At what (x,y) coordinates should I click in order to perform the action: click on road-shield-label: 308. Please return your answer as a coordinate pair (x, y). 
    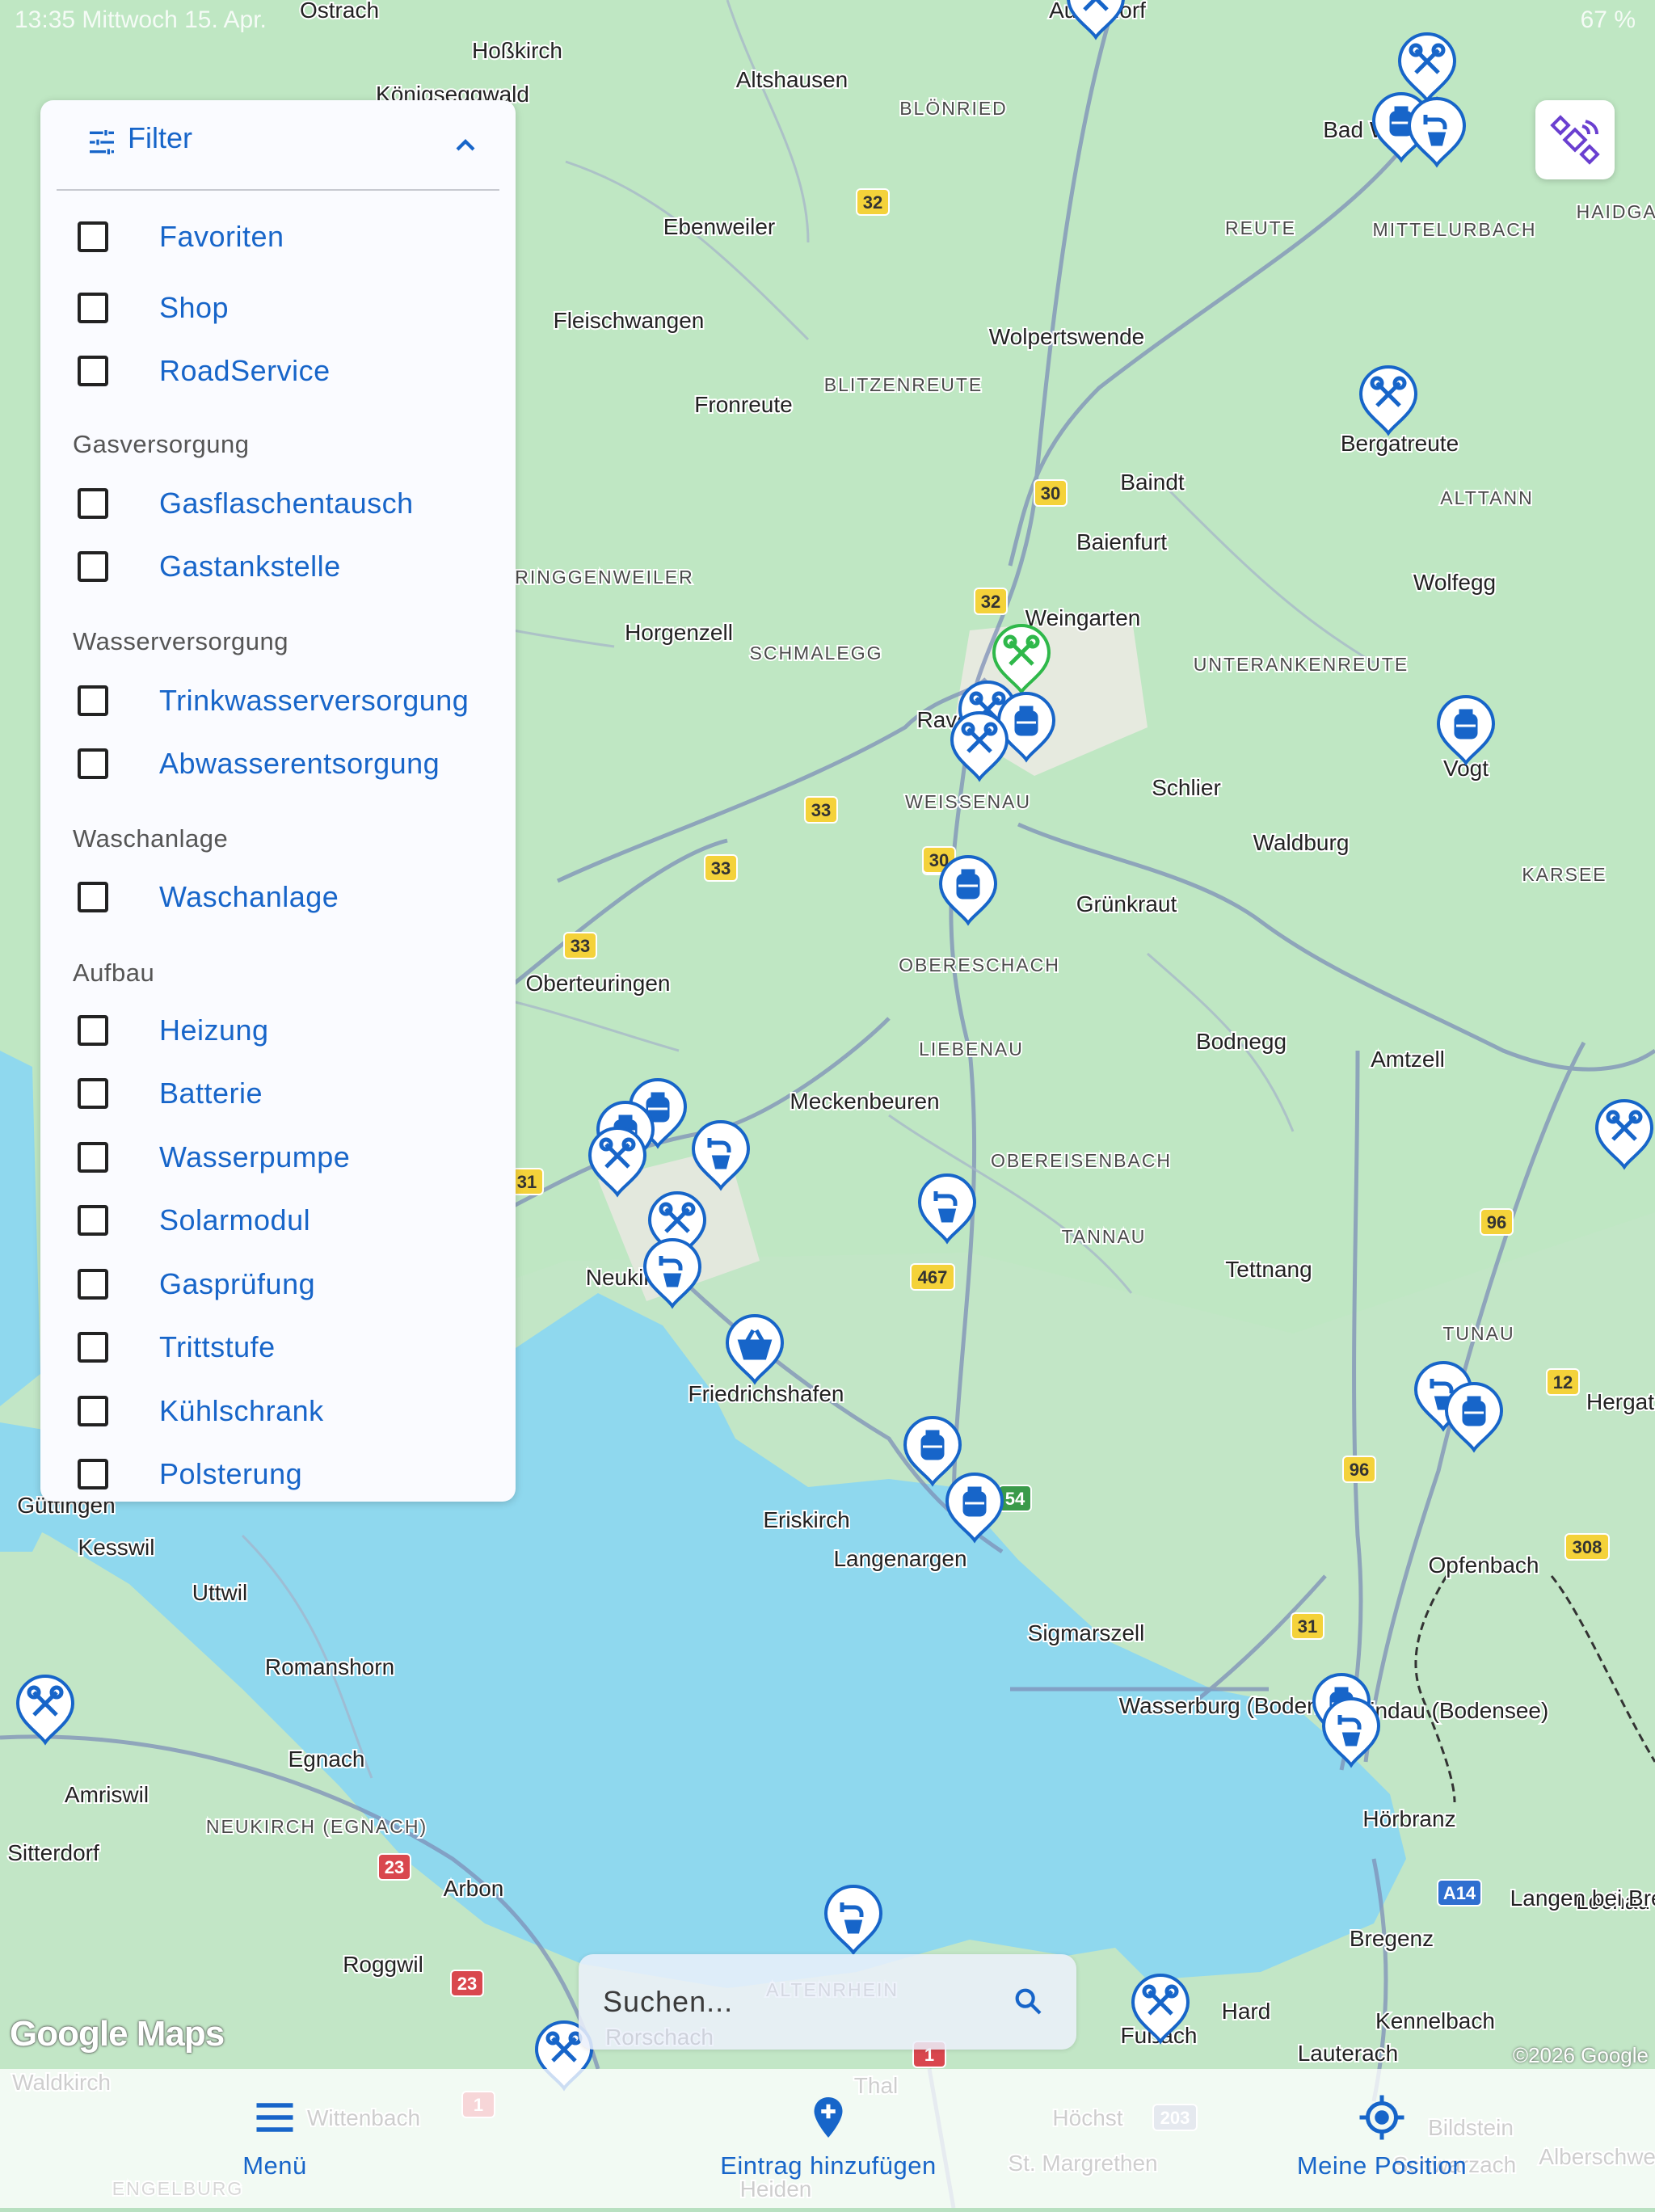
    Looking at the image, I should click on (1587, 1547).